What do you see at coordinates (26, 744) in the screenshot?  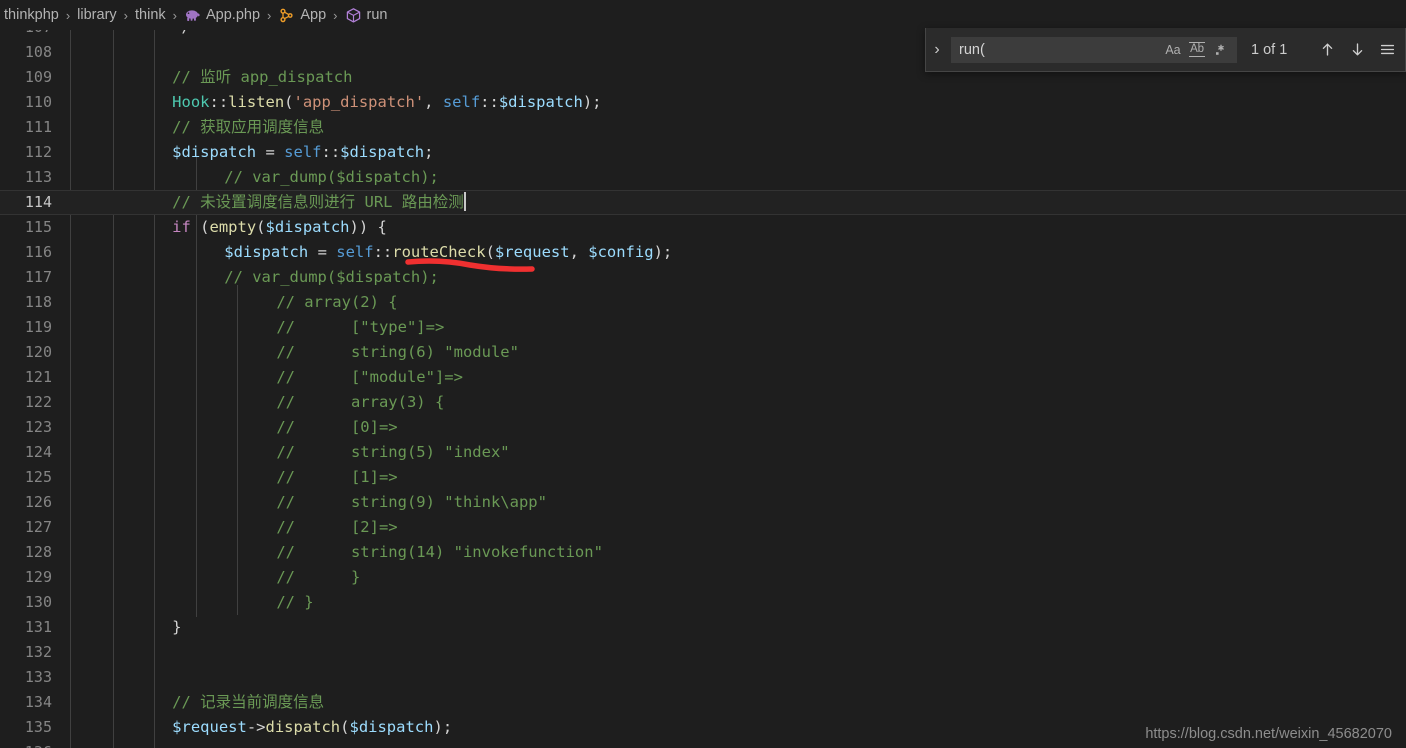 I see `line-number: 136` at bounding box center [26, 744].